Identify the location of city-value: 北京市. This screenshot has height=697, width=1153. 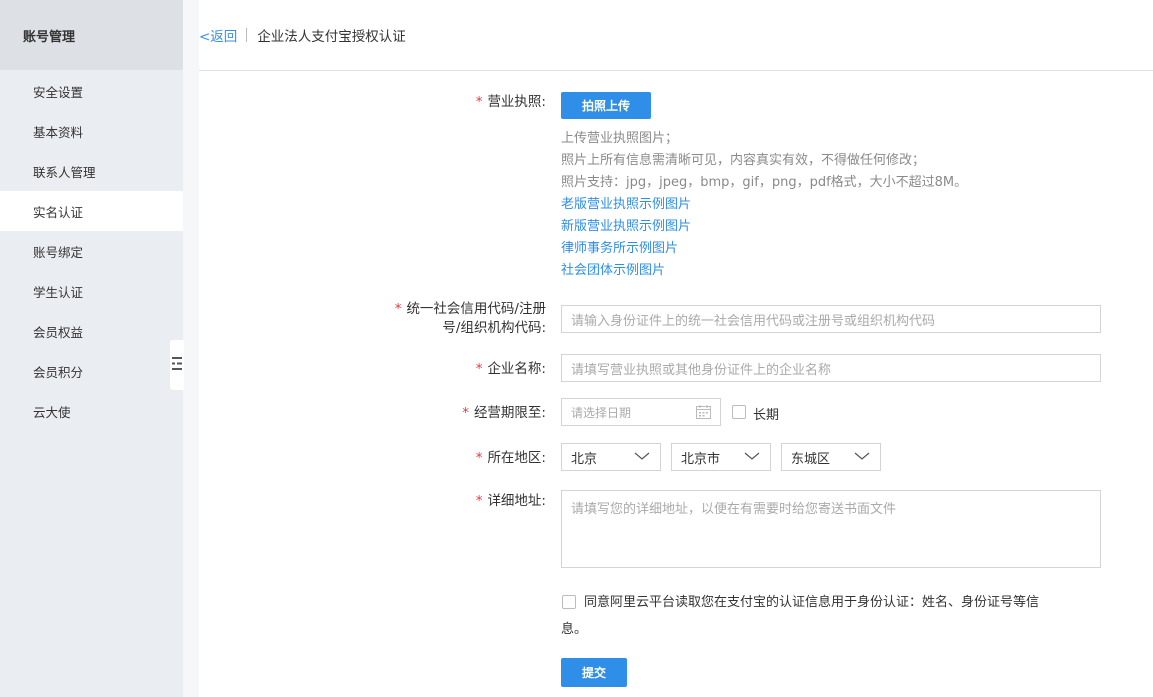
(701, 459).